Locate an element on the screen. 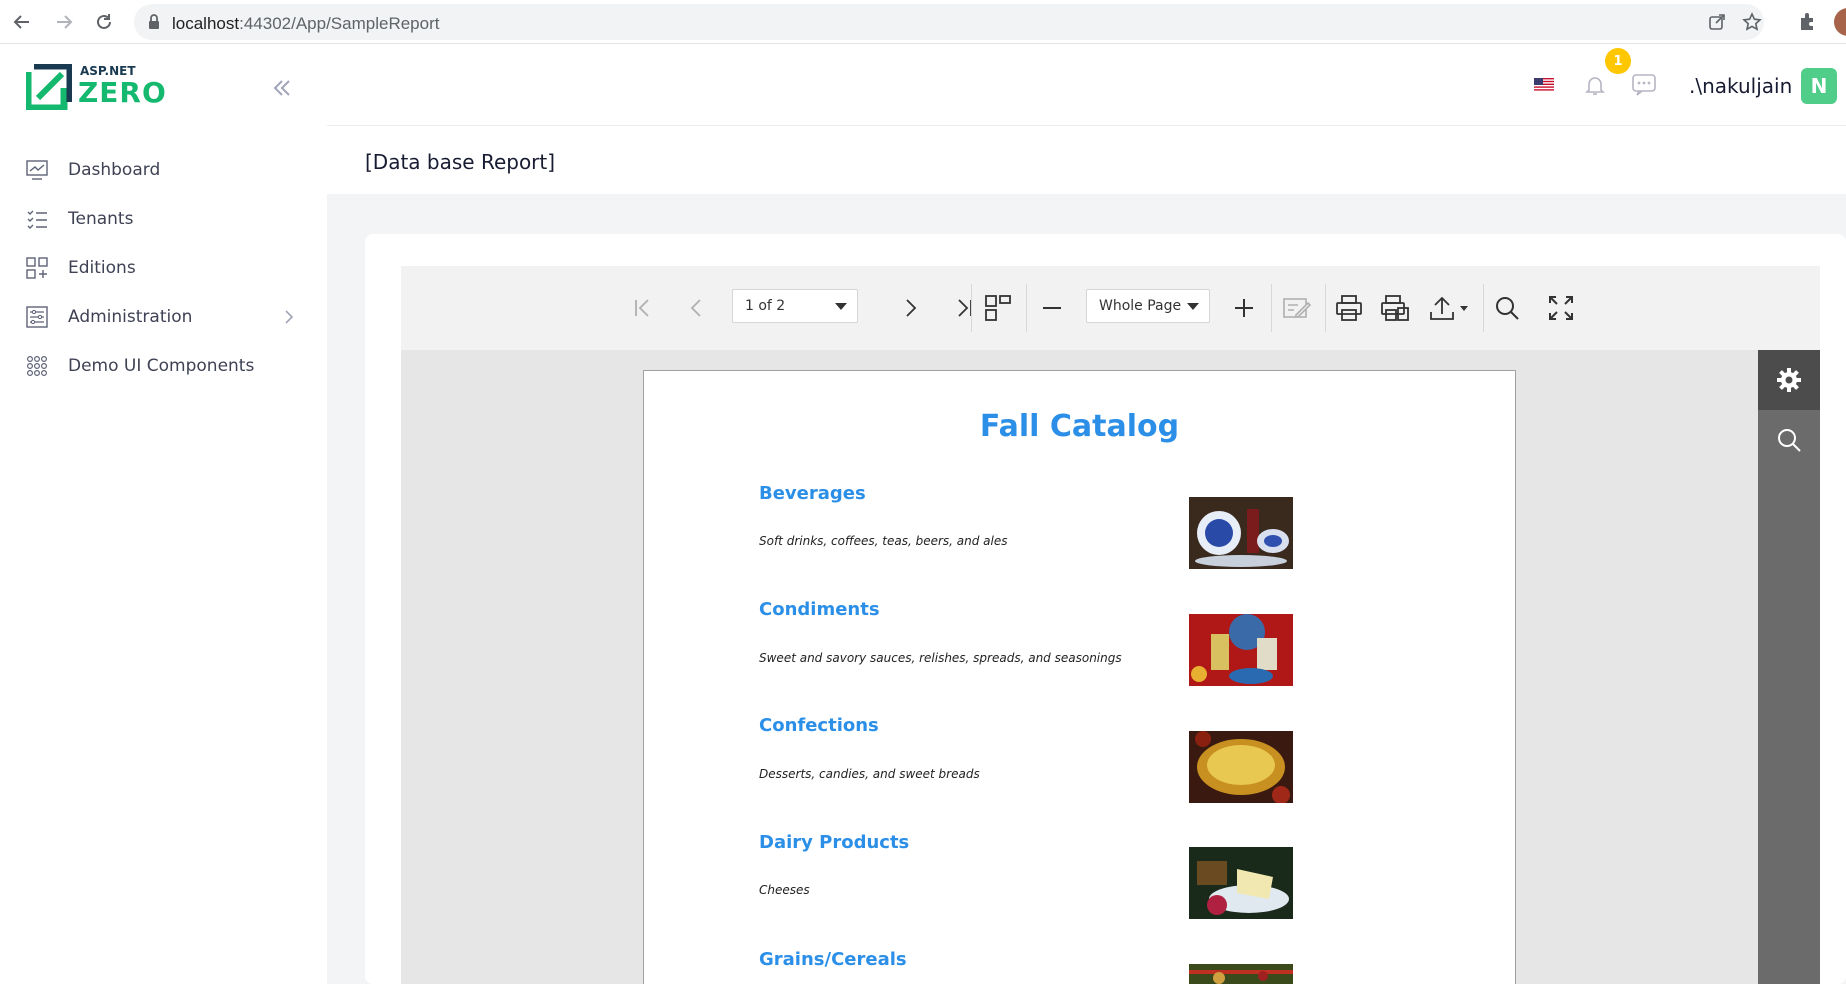 The height and width of the screenshot is (984, 1846). user-avatar: N is located at coordinates (1819, 86).